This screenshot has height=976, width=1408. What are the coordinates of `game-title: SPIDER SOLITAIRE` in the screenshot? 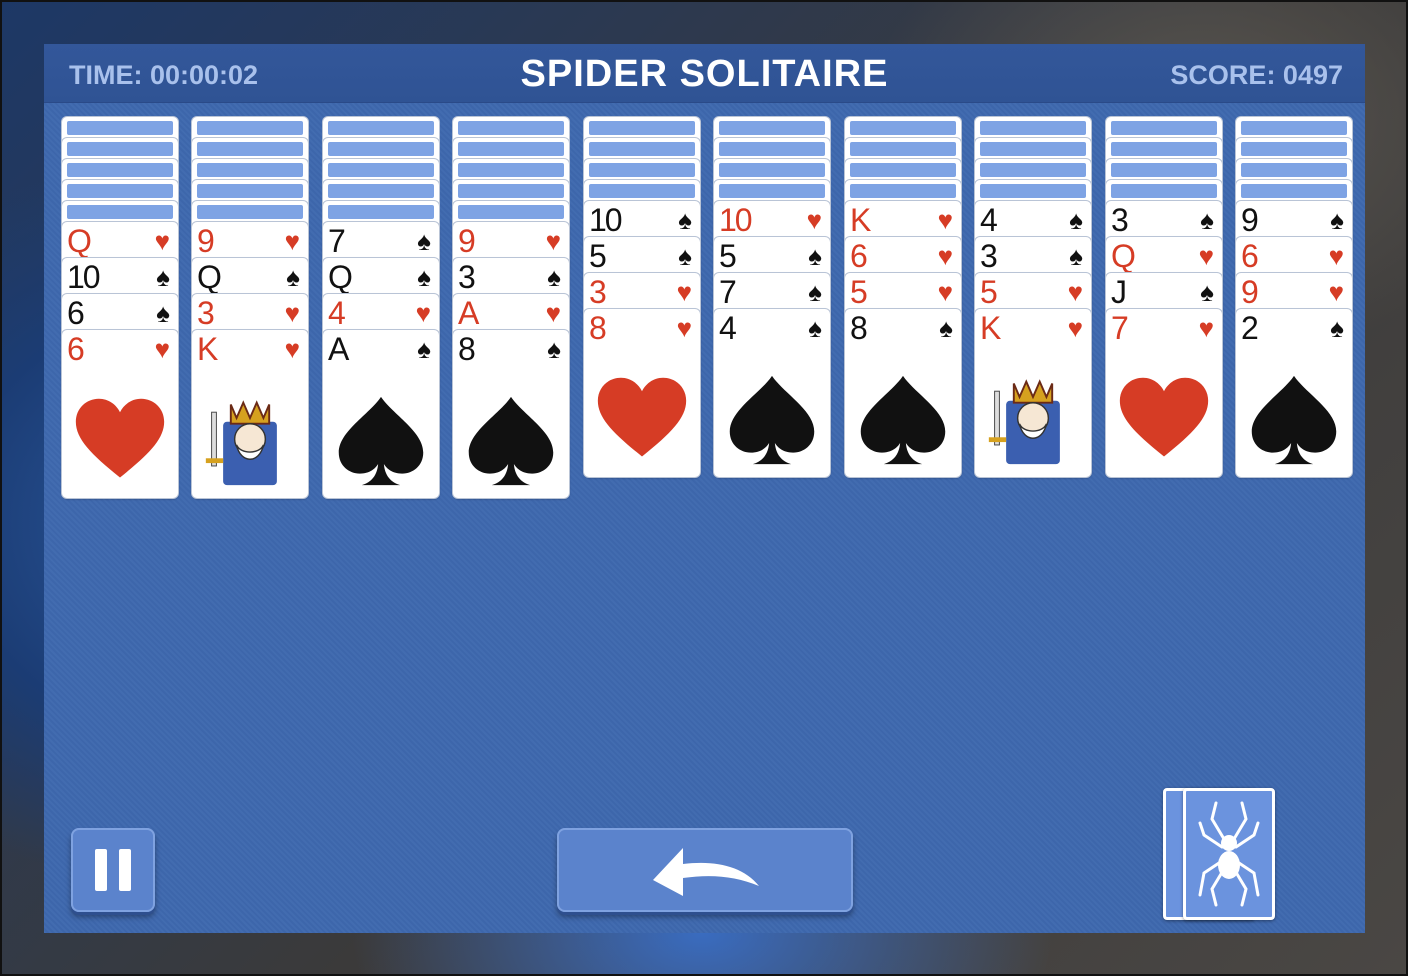 It's located at (704, 74).